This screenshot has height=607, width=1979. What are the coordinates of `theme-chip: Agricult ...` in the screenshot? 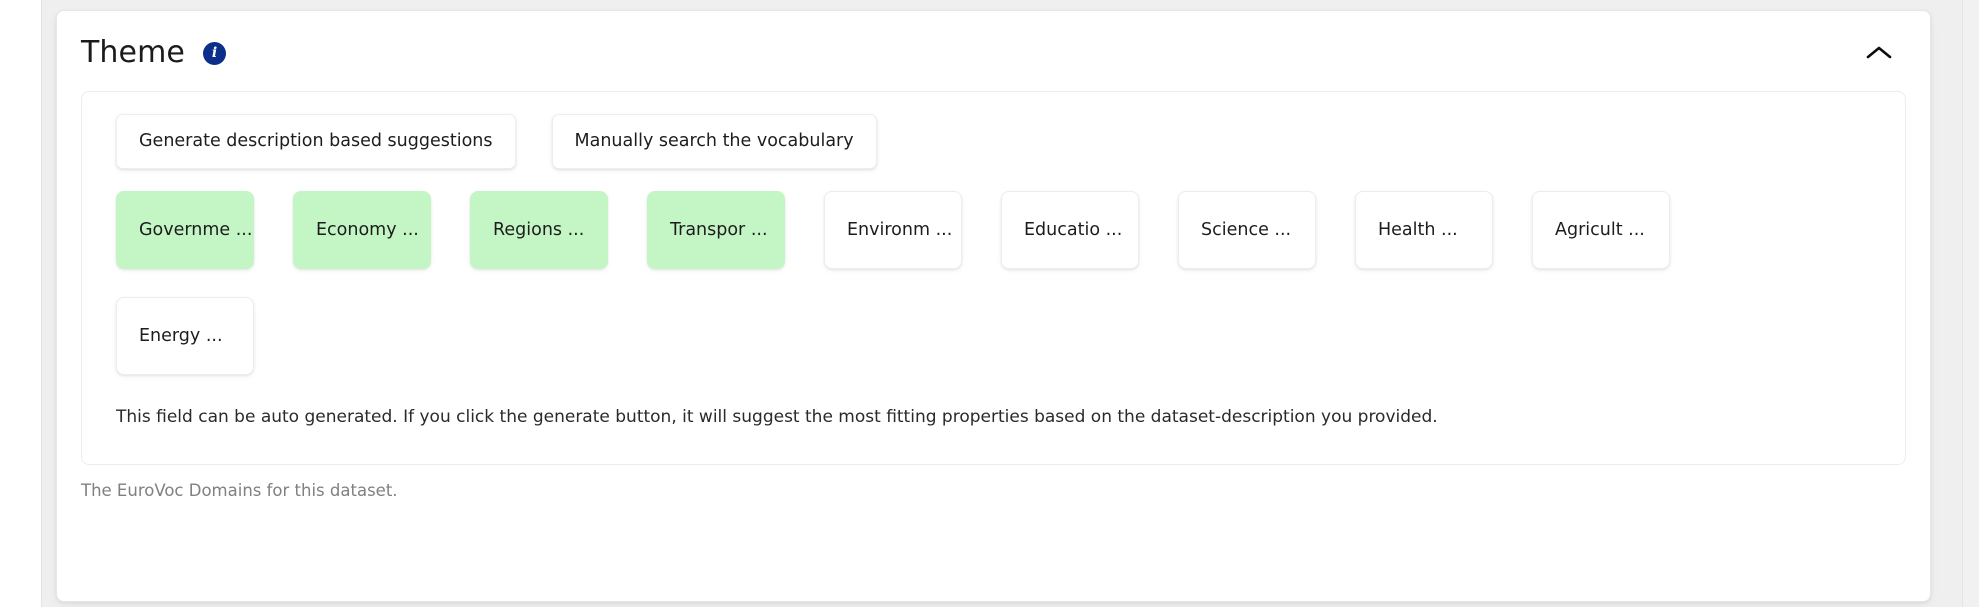 It's located at (1601, 230).